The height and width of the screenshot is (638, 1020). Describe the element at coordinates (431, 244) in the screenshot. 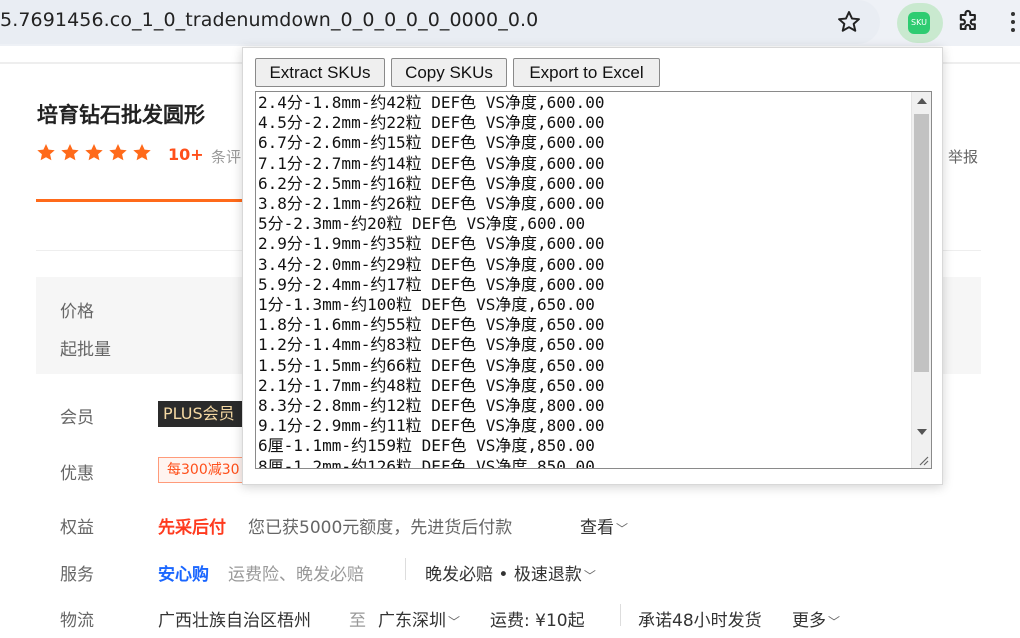

I see `sku-line: 2.9分-1.9mm-约35粒 DEF色 VS净度,600.00` at that location.